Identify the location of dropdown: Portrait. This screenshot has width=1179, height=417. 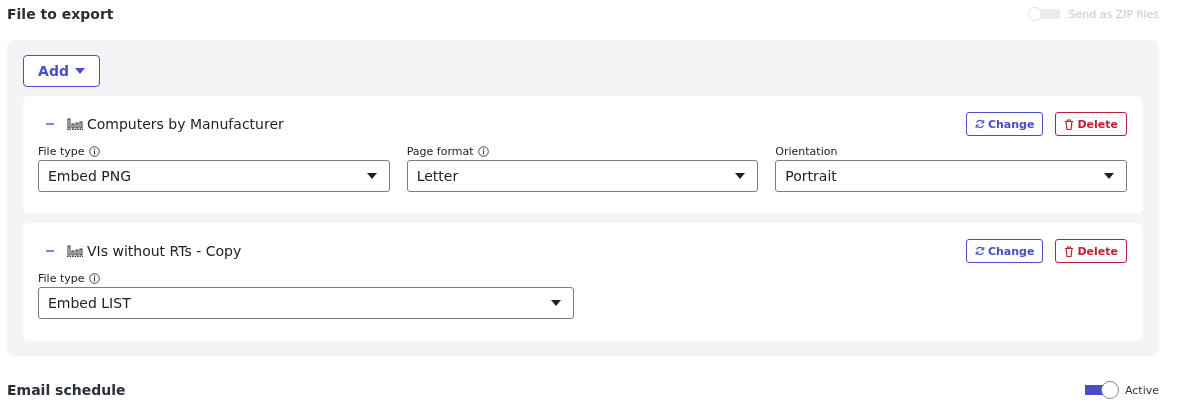
(951, 176).